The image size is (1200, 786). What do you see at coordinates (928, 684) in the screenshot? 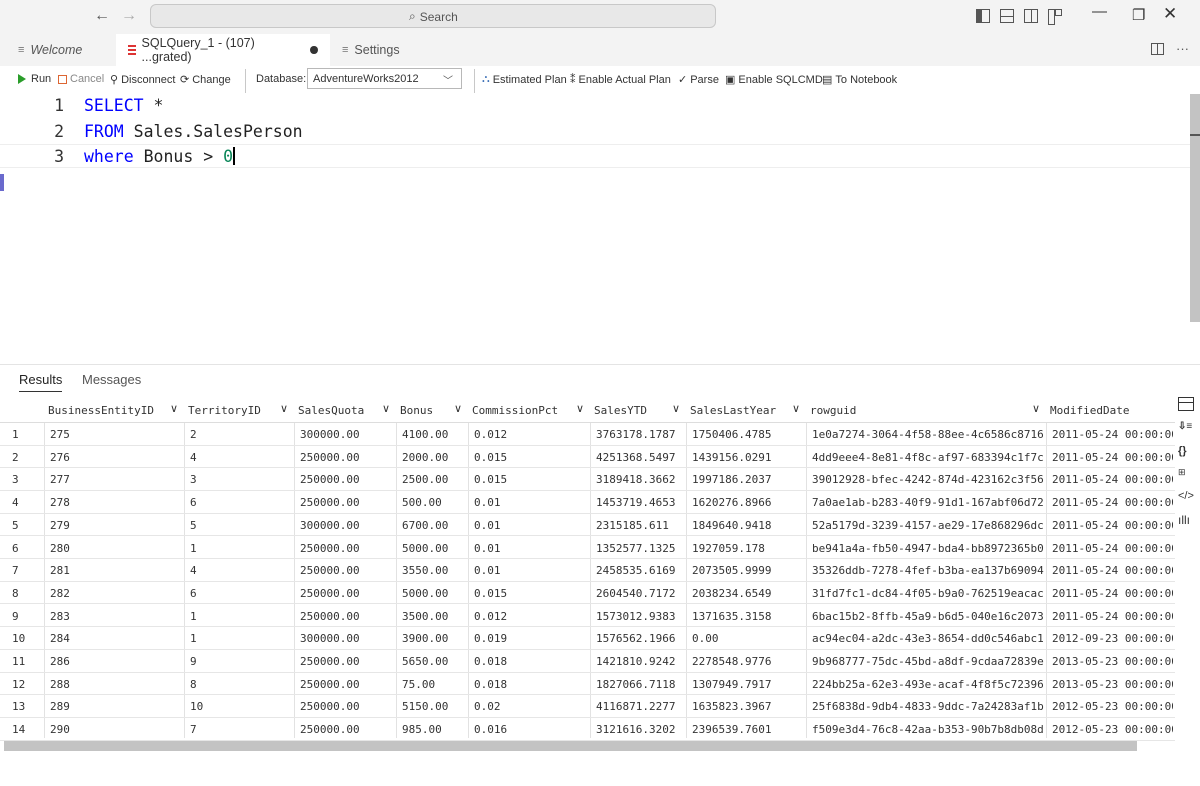
I see `table-cell: 224bb25a-62e3-493e-acaf-4f8f5c72396a` at bounding box center [928, 684].